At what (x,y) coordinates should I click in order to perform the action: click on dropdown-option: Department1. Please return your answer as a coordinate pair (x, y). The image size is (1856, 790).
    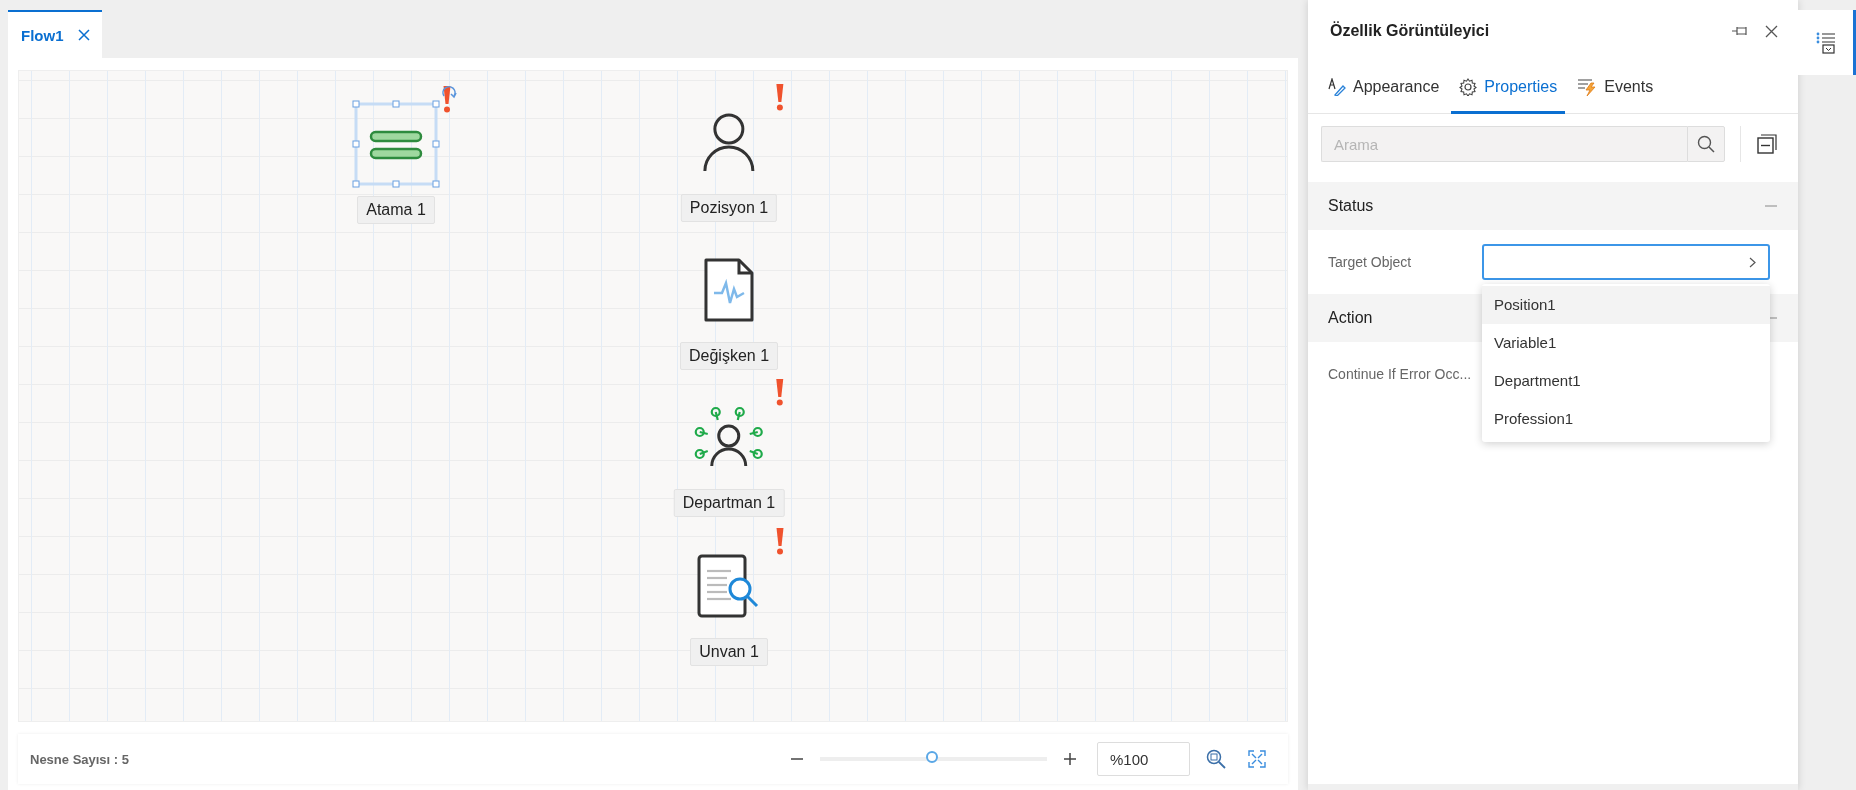
    Looking at the image, I should click on (1626, 381).